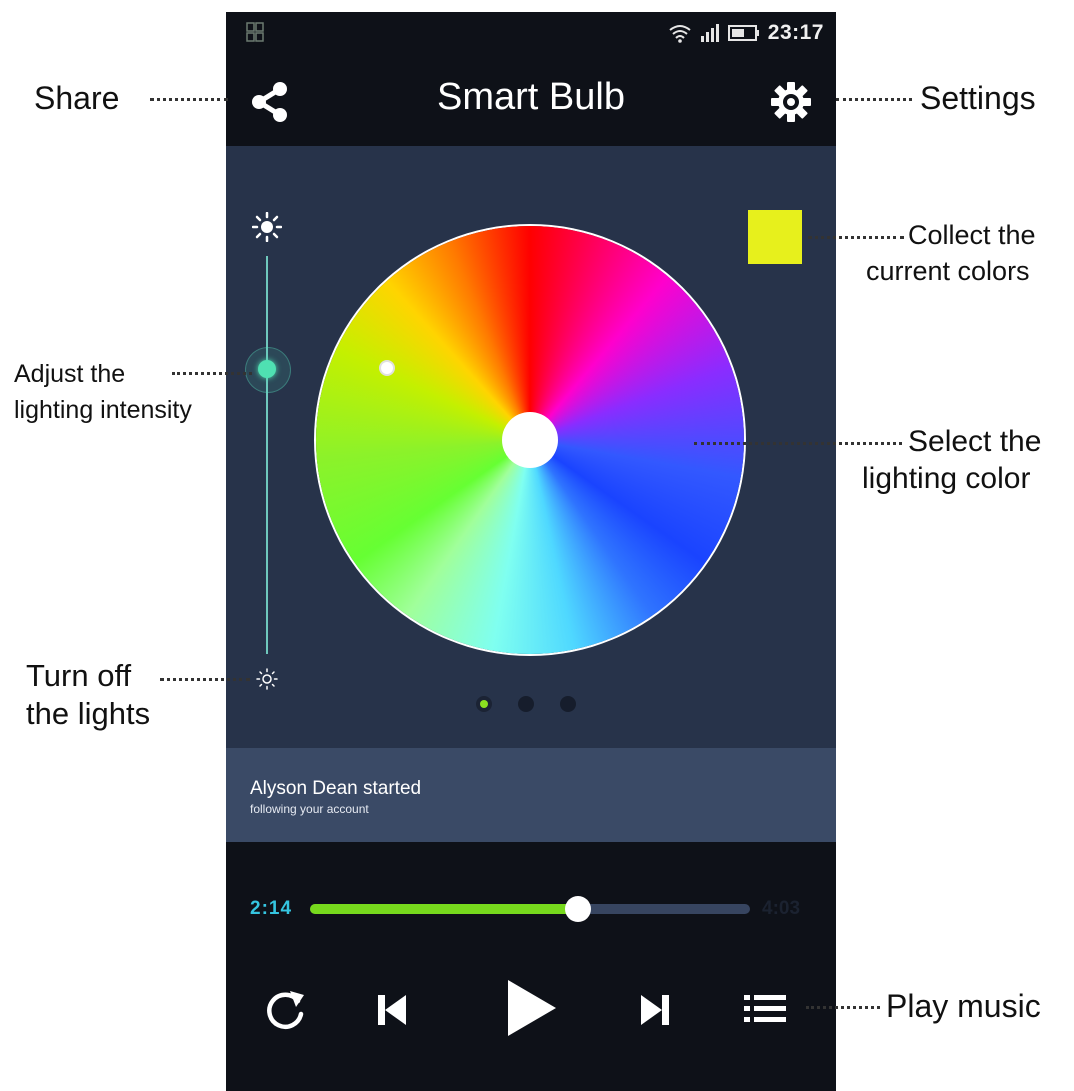 This screenshot has width=1074, height=1091. Describe the element at coordinates (271, 908) in the screenshot. I see `current-time: 2:14` at that location.